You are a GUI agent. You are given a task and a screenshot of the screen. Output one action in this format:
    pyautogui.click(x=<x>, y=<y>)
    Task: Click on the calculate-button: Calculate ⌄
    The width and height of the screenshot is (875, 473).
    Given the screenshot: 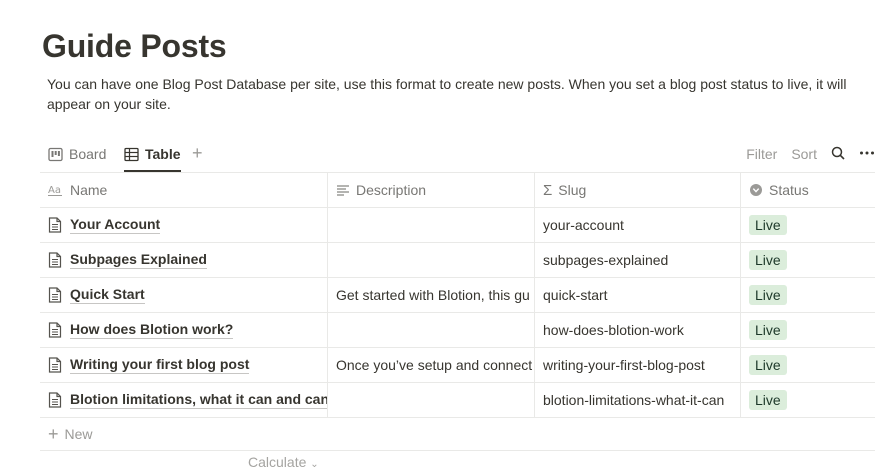 What is the action you would take?
    pyautogui.click(x=283, y=462)
    